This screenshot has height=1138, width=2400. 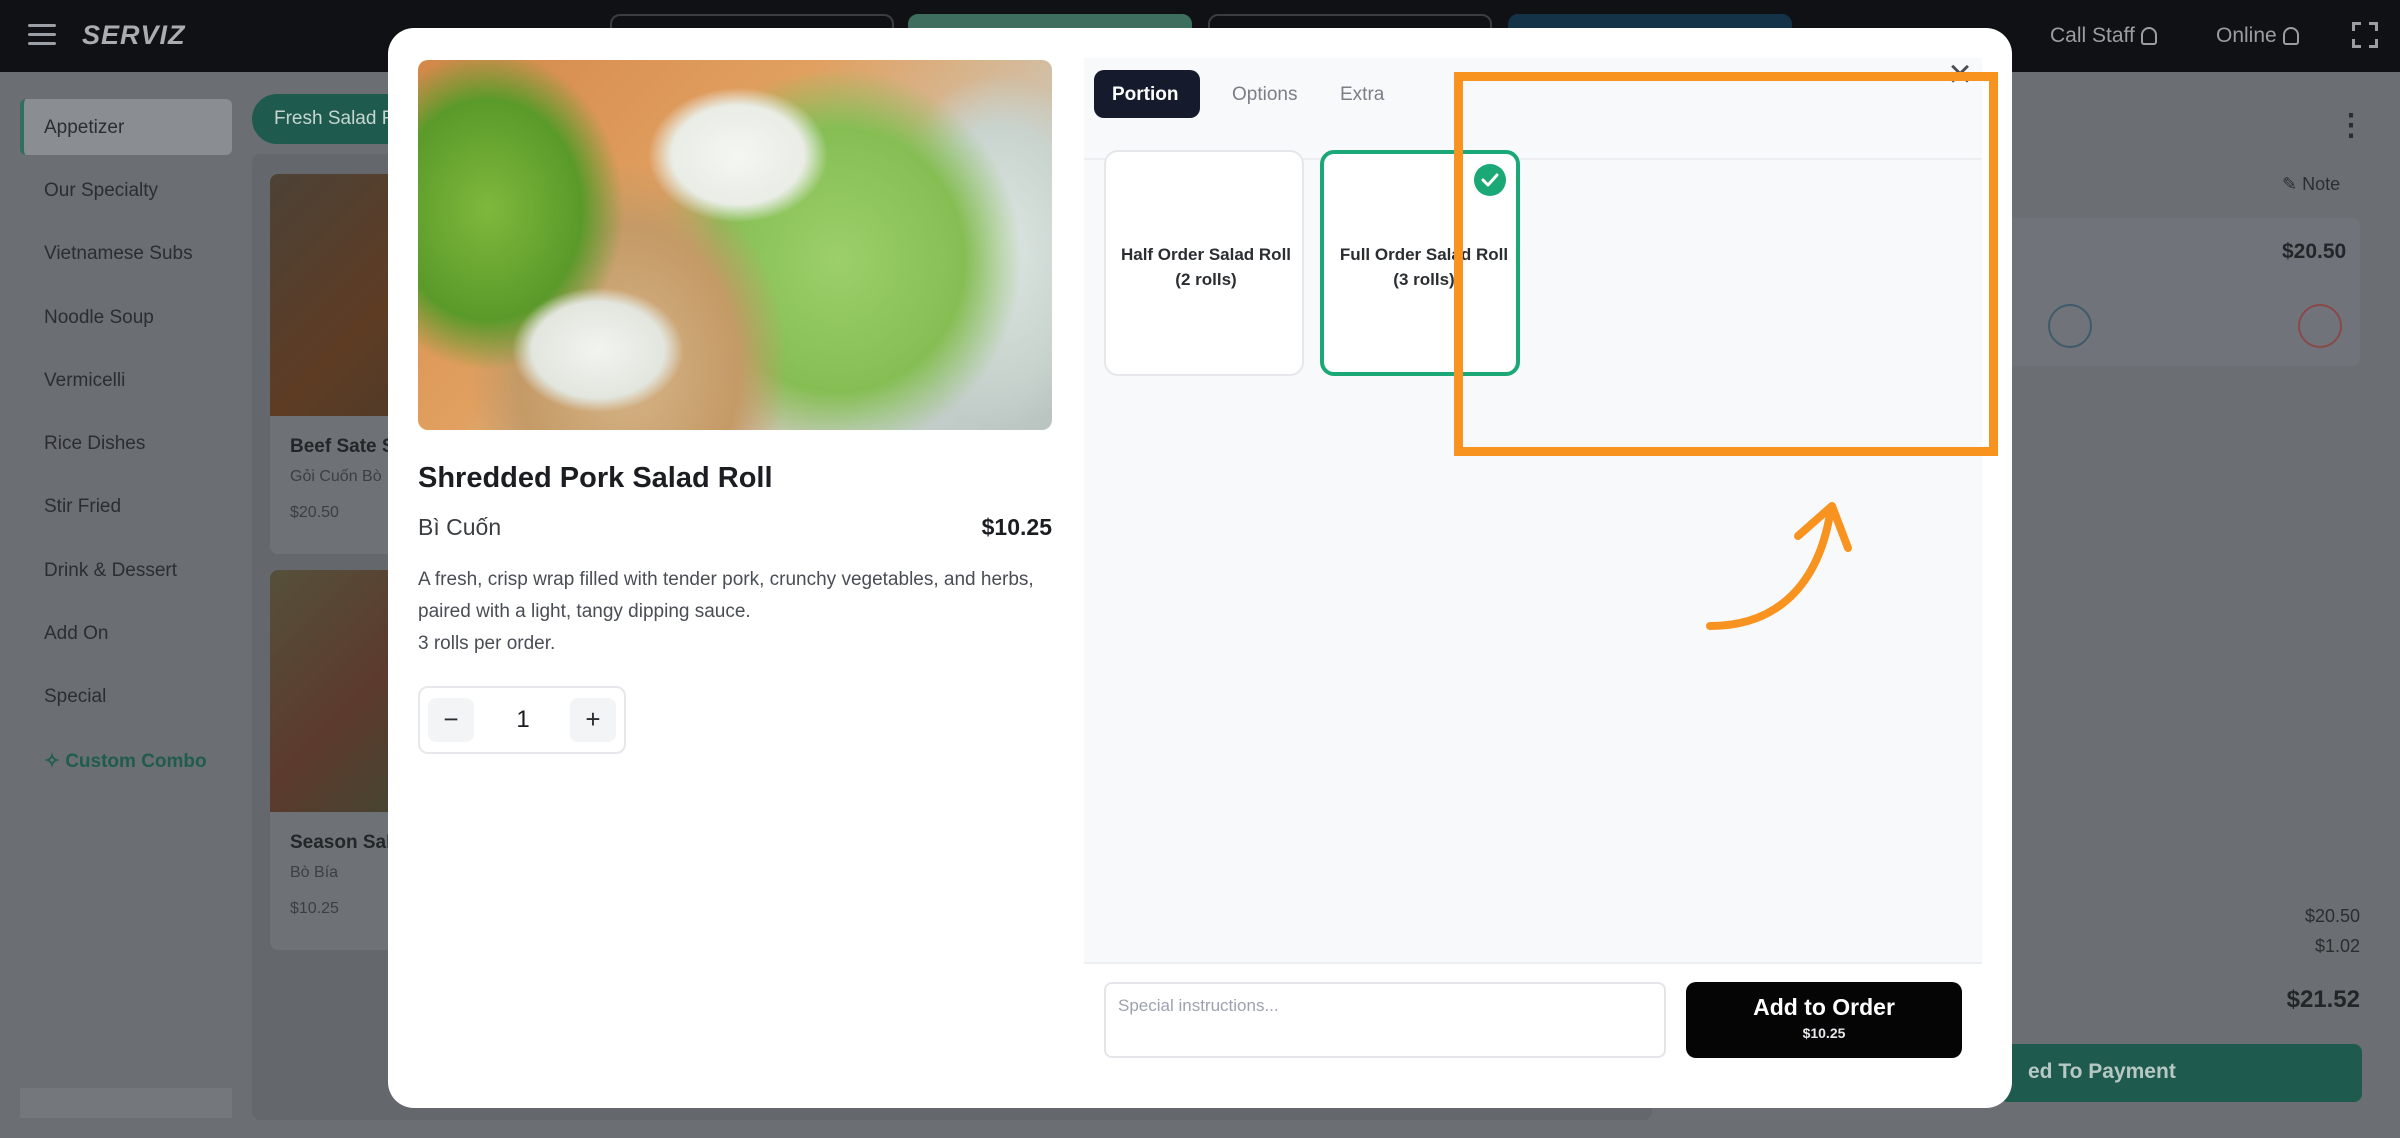 What do you see at coordinates (1726, 264) in the screenshot?
I see `annotation-highlight` at bounding box center [1726, 264].